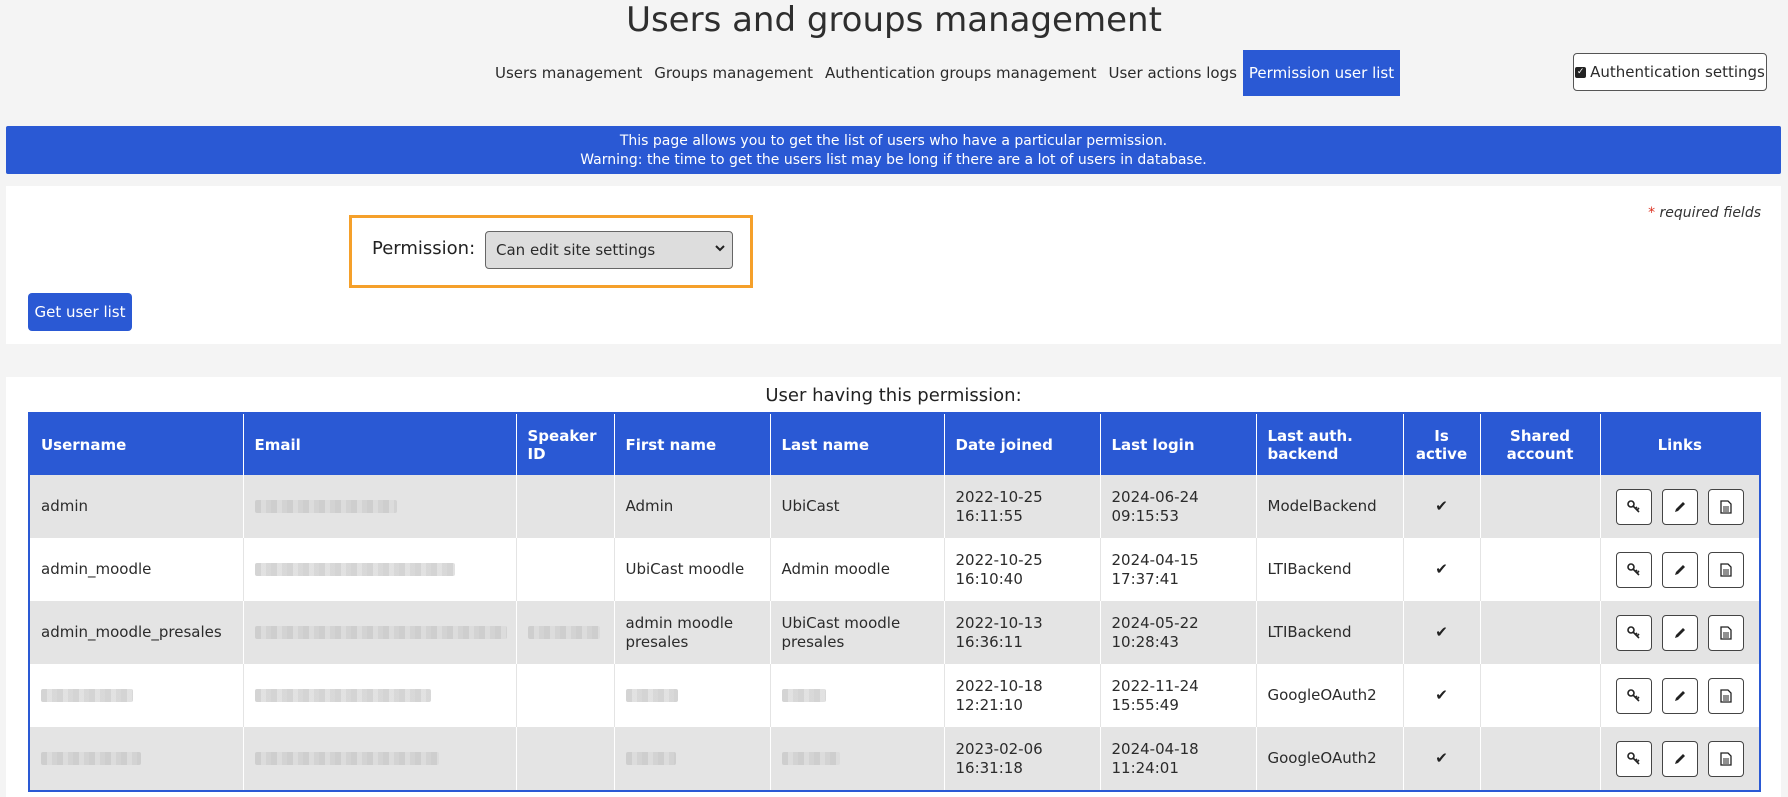 The width and height of the screenshot is (1788, 797). I want to click on column-header-last-auth-backend: Last auth. backend, so click(1330, 444).